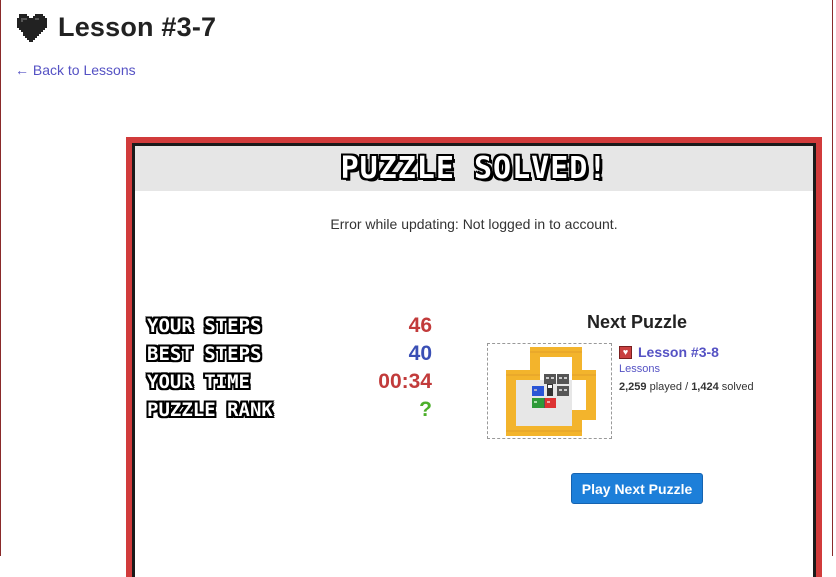 The image size is (836, 577). What do you see at coordinates (137, 27) in the screenshot?
I see `page-title: Lesson #3-7` at bounding box center [137, 27].